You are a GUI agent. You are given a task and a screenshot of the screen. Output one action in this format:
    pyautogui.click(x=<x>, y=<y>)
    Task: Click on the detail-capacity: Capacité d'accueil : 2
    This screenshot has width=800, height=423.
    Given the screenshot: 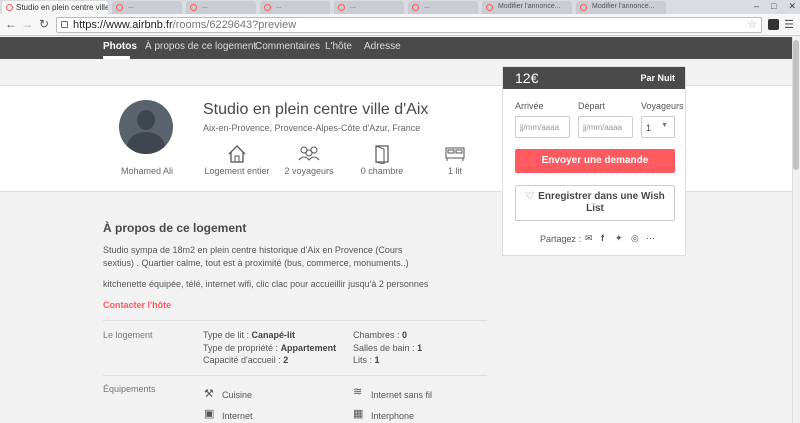 What is the action you would take?
    pyautogui.click(x=246, y=360)
    